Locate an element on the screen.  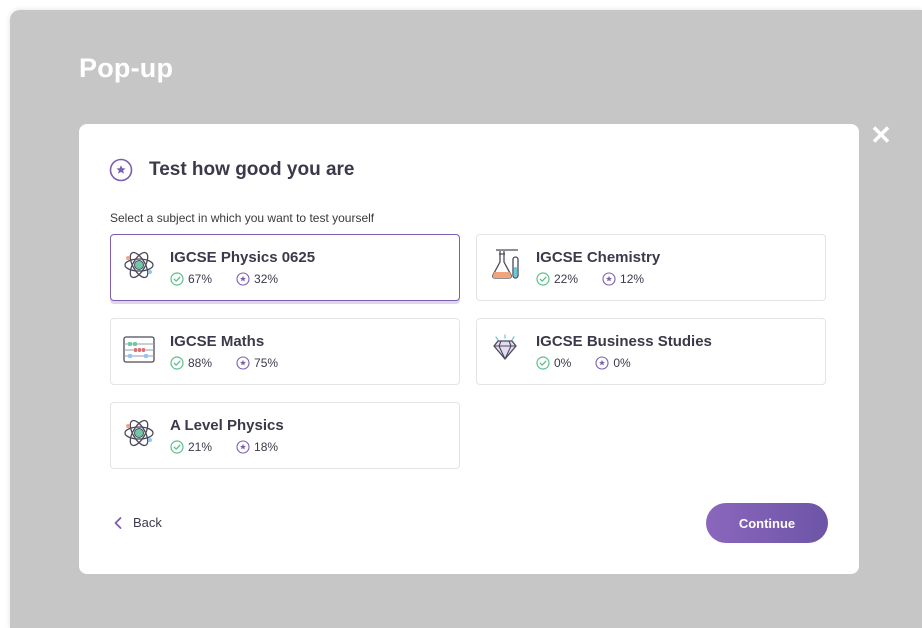
page-title: Pop-up is located at coordinates (126, 68).